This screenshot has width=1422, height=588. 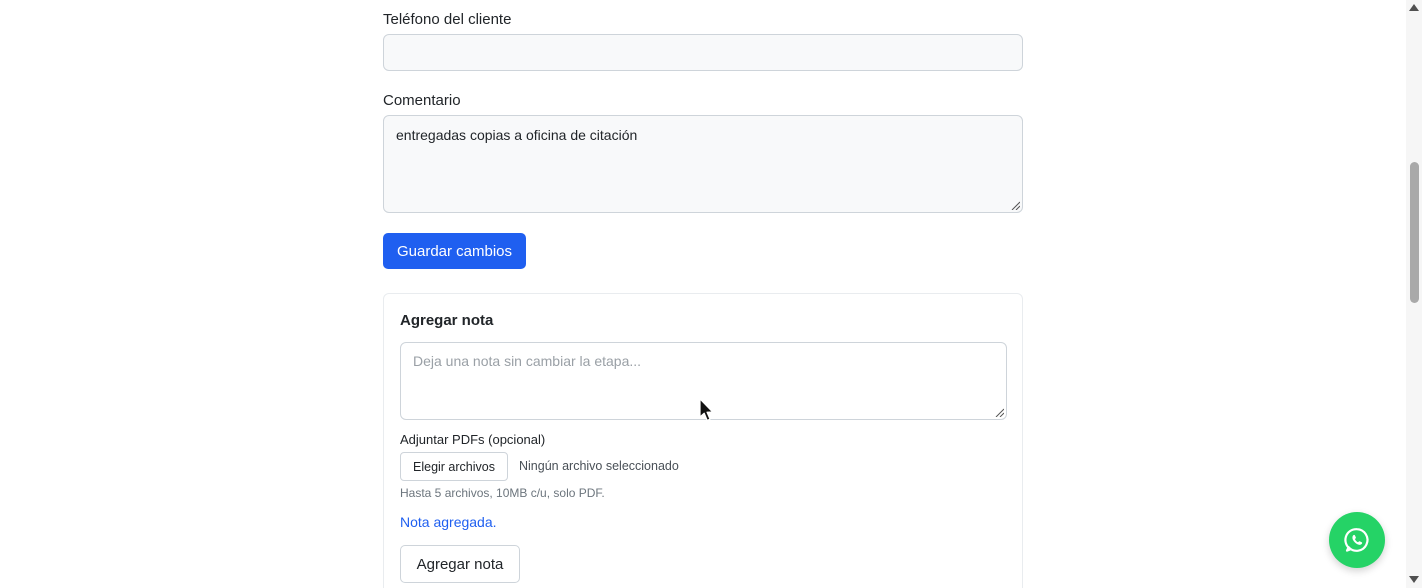 I want to click on save-changes-button: Guardar cambios, so click(x=454, y=251).